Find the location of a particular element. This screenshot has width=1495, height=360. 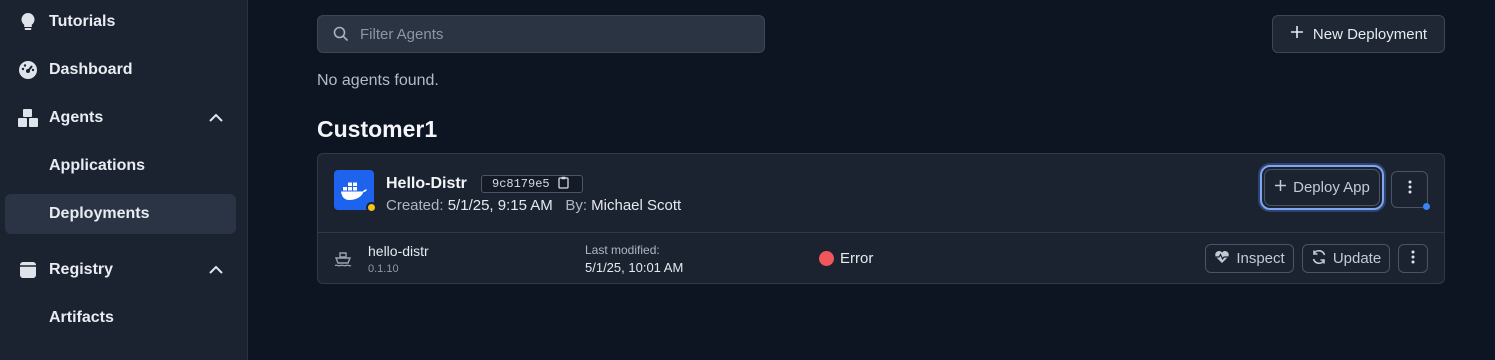

error-status-dot is located at coordinates (826, 258).